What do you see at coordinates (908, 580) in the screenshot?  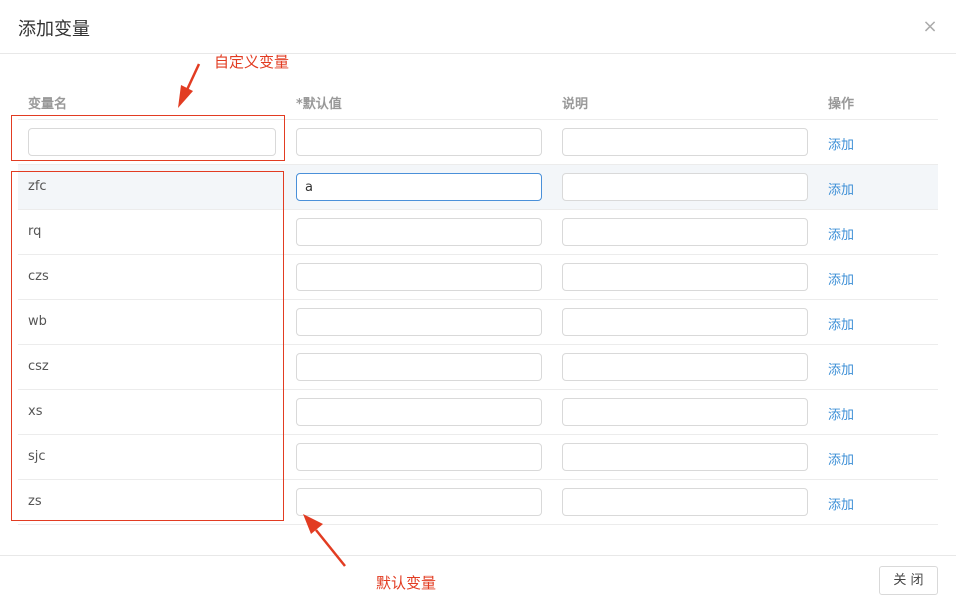 I see `close-button: 关 闭` at bounding box center [908, 580].